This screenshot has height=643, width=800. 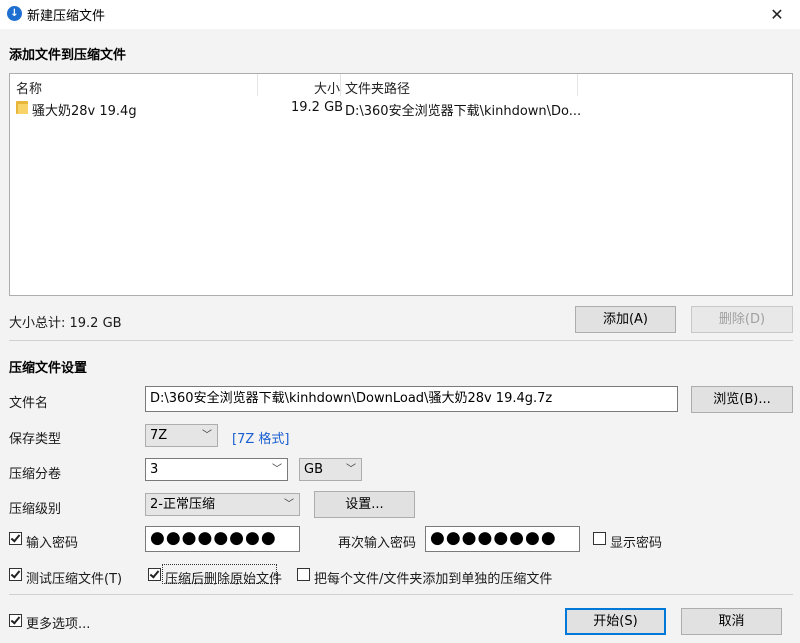 I want to click on show-password-label: 显示密码, so click(x=636, y=541).